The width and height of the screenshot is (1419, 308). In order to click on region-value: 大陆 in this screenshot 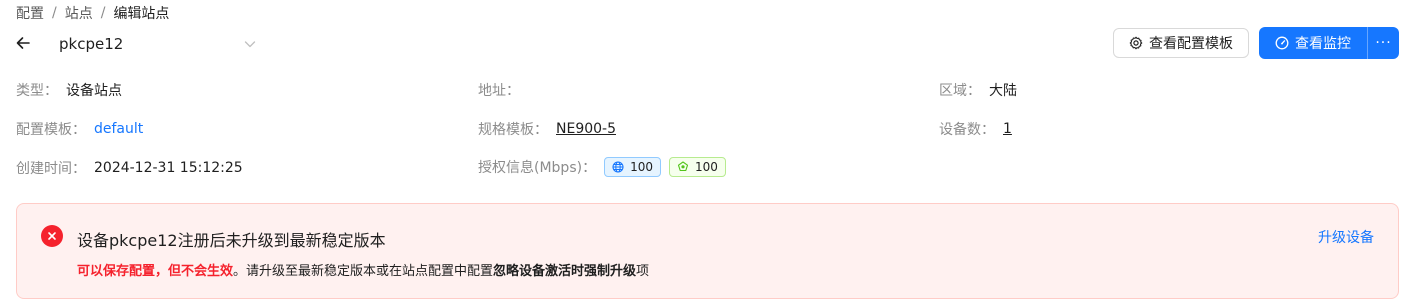, I will do `click(1003, 91)`.